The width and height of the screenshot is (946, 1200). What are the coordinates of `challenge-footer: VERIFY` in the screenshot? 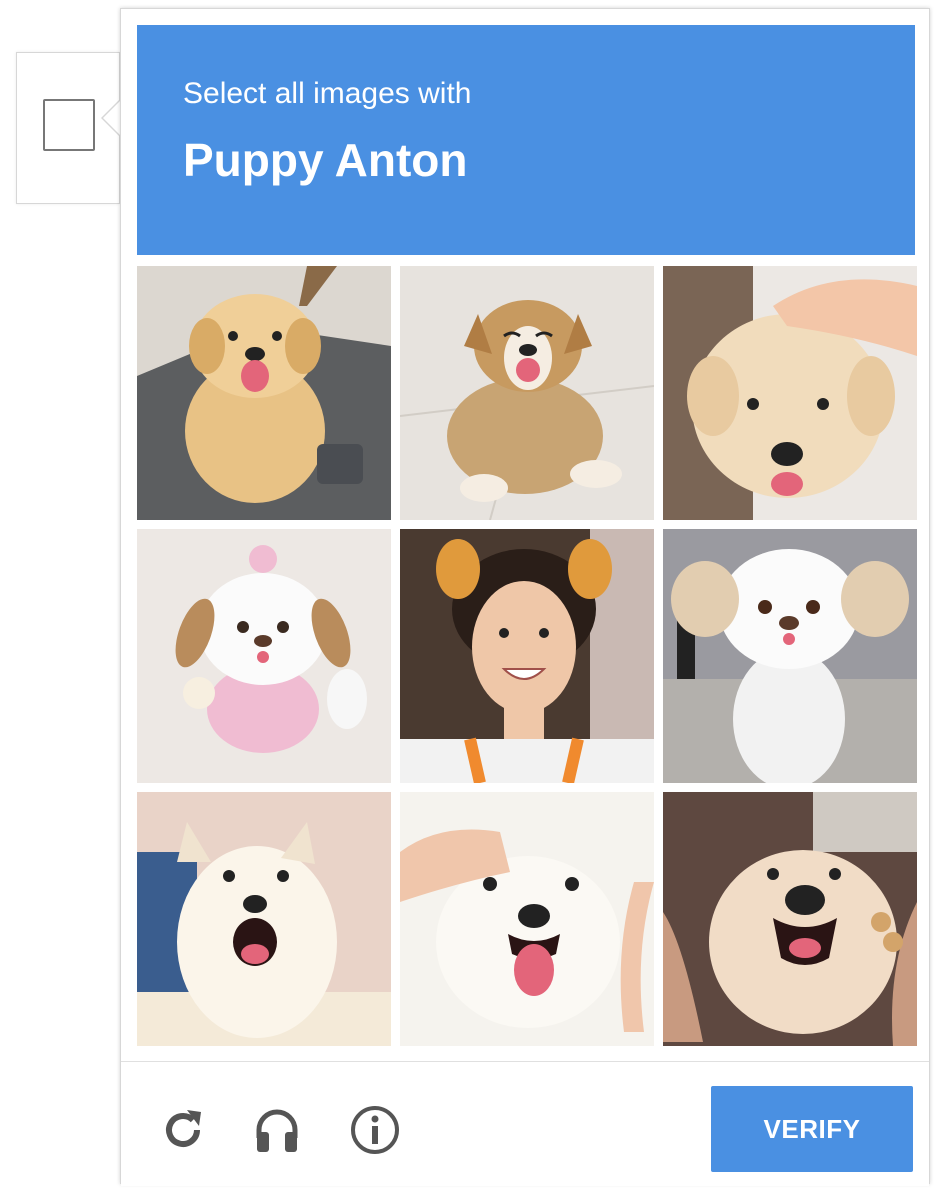 It's located at (525, 1123).